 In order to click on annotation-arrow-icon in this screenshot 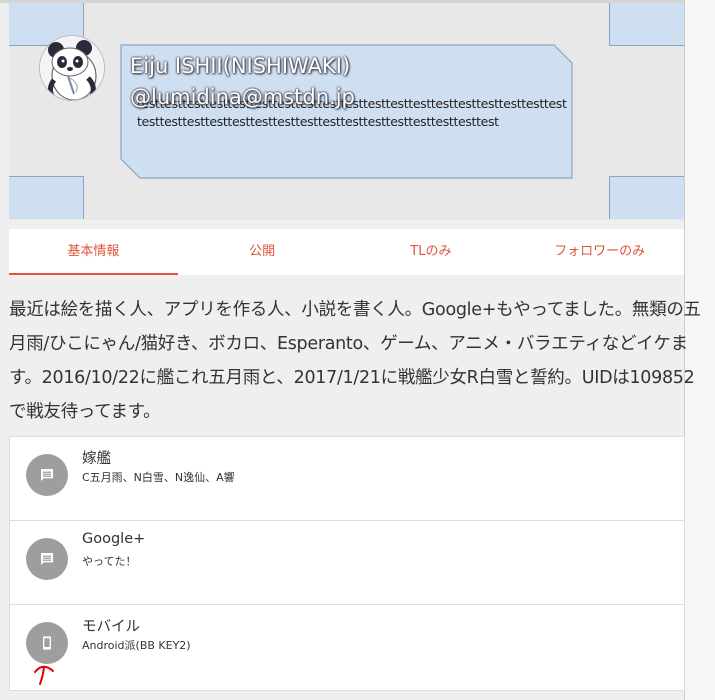, I will do `click(44, 675)`.